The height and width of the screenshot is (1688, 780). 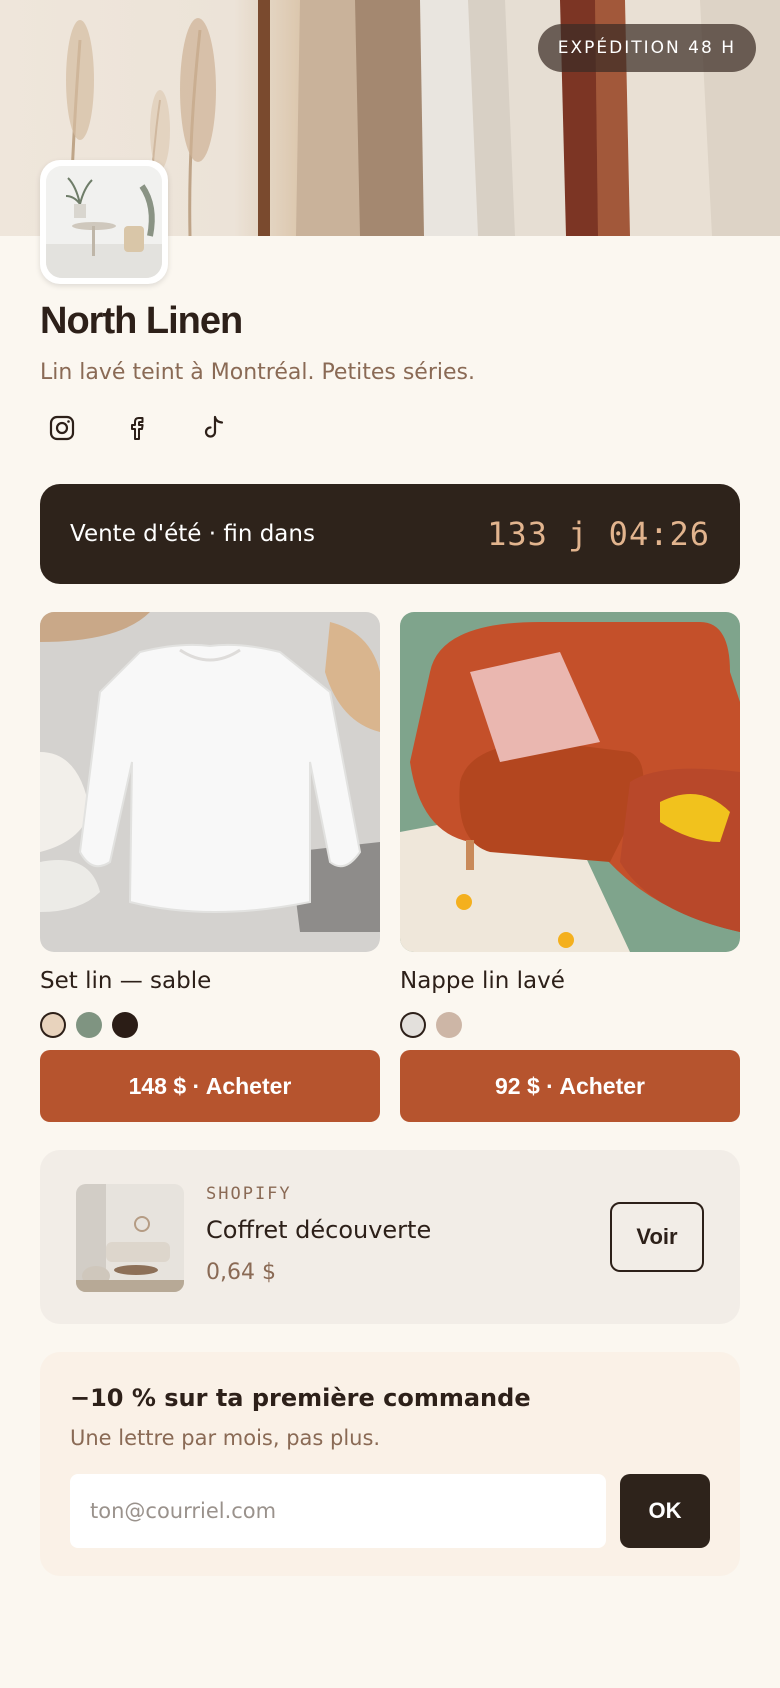 I want to click on social-links, so click(x=138, y=428).